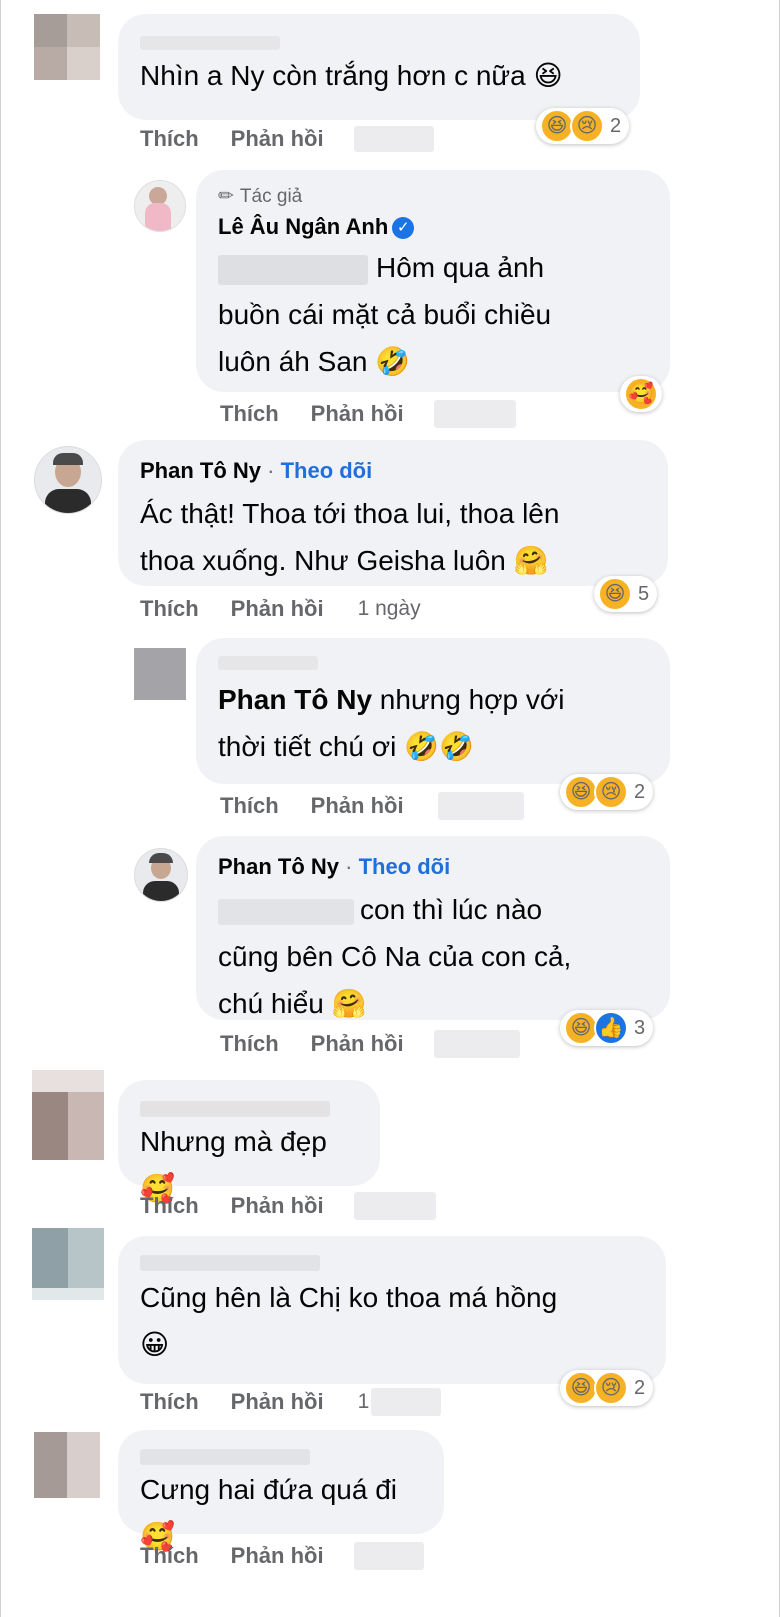 The height and width of the screenshot is (1617, 780). I want to click on comment-text-line: Ác thật! Thoa tới thoa lui, thoa lên, so click(350, 513).